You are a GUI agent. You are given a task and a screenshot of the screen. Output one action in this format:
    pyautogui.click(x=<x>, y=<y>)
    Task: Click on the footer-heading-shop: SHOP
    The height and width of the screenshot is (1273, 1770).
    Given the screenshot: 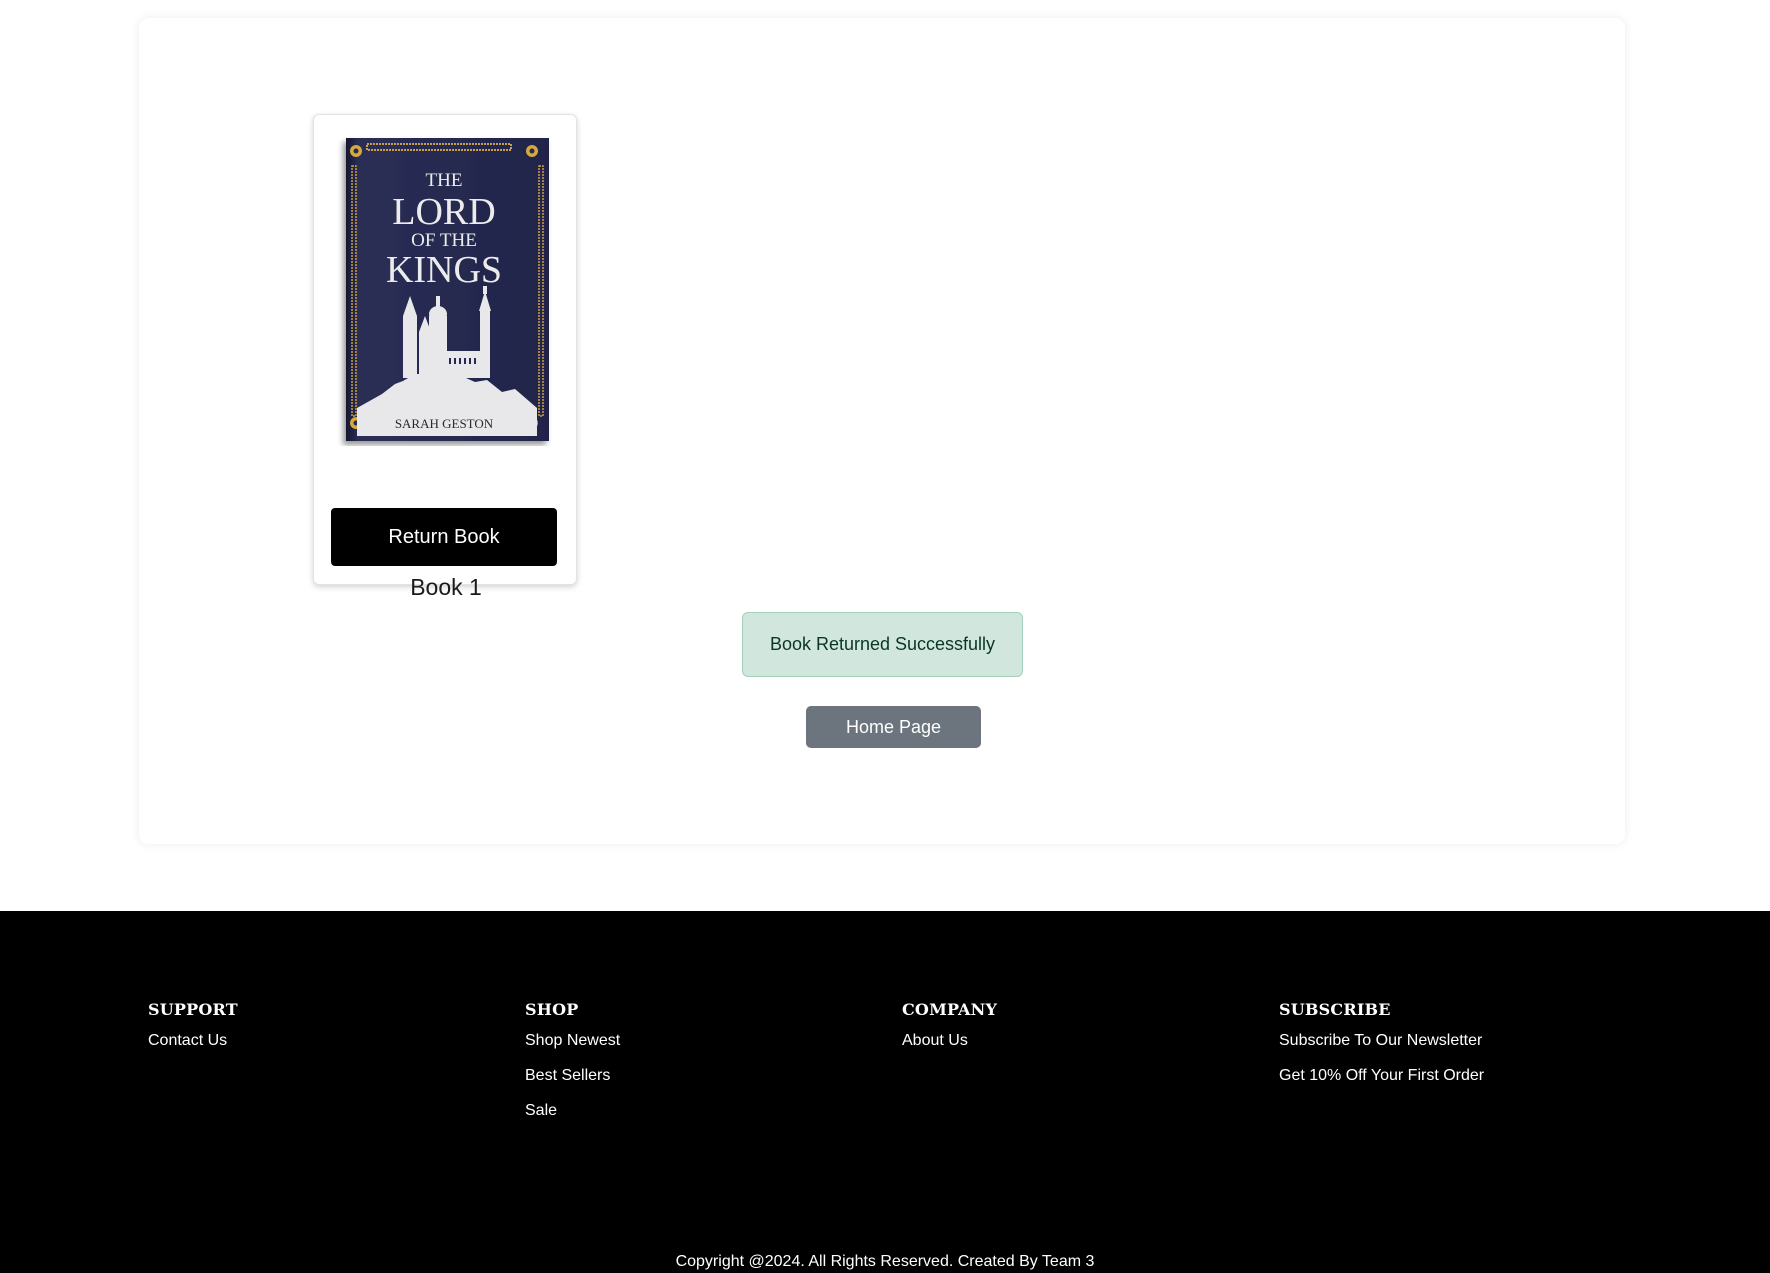 What is the action you would take?
    pyautogui.click(x=552, y=1009)
    